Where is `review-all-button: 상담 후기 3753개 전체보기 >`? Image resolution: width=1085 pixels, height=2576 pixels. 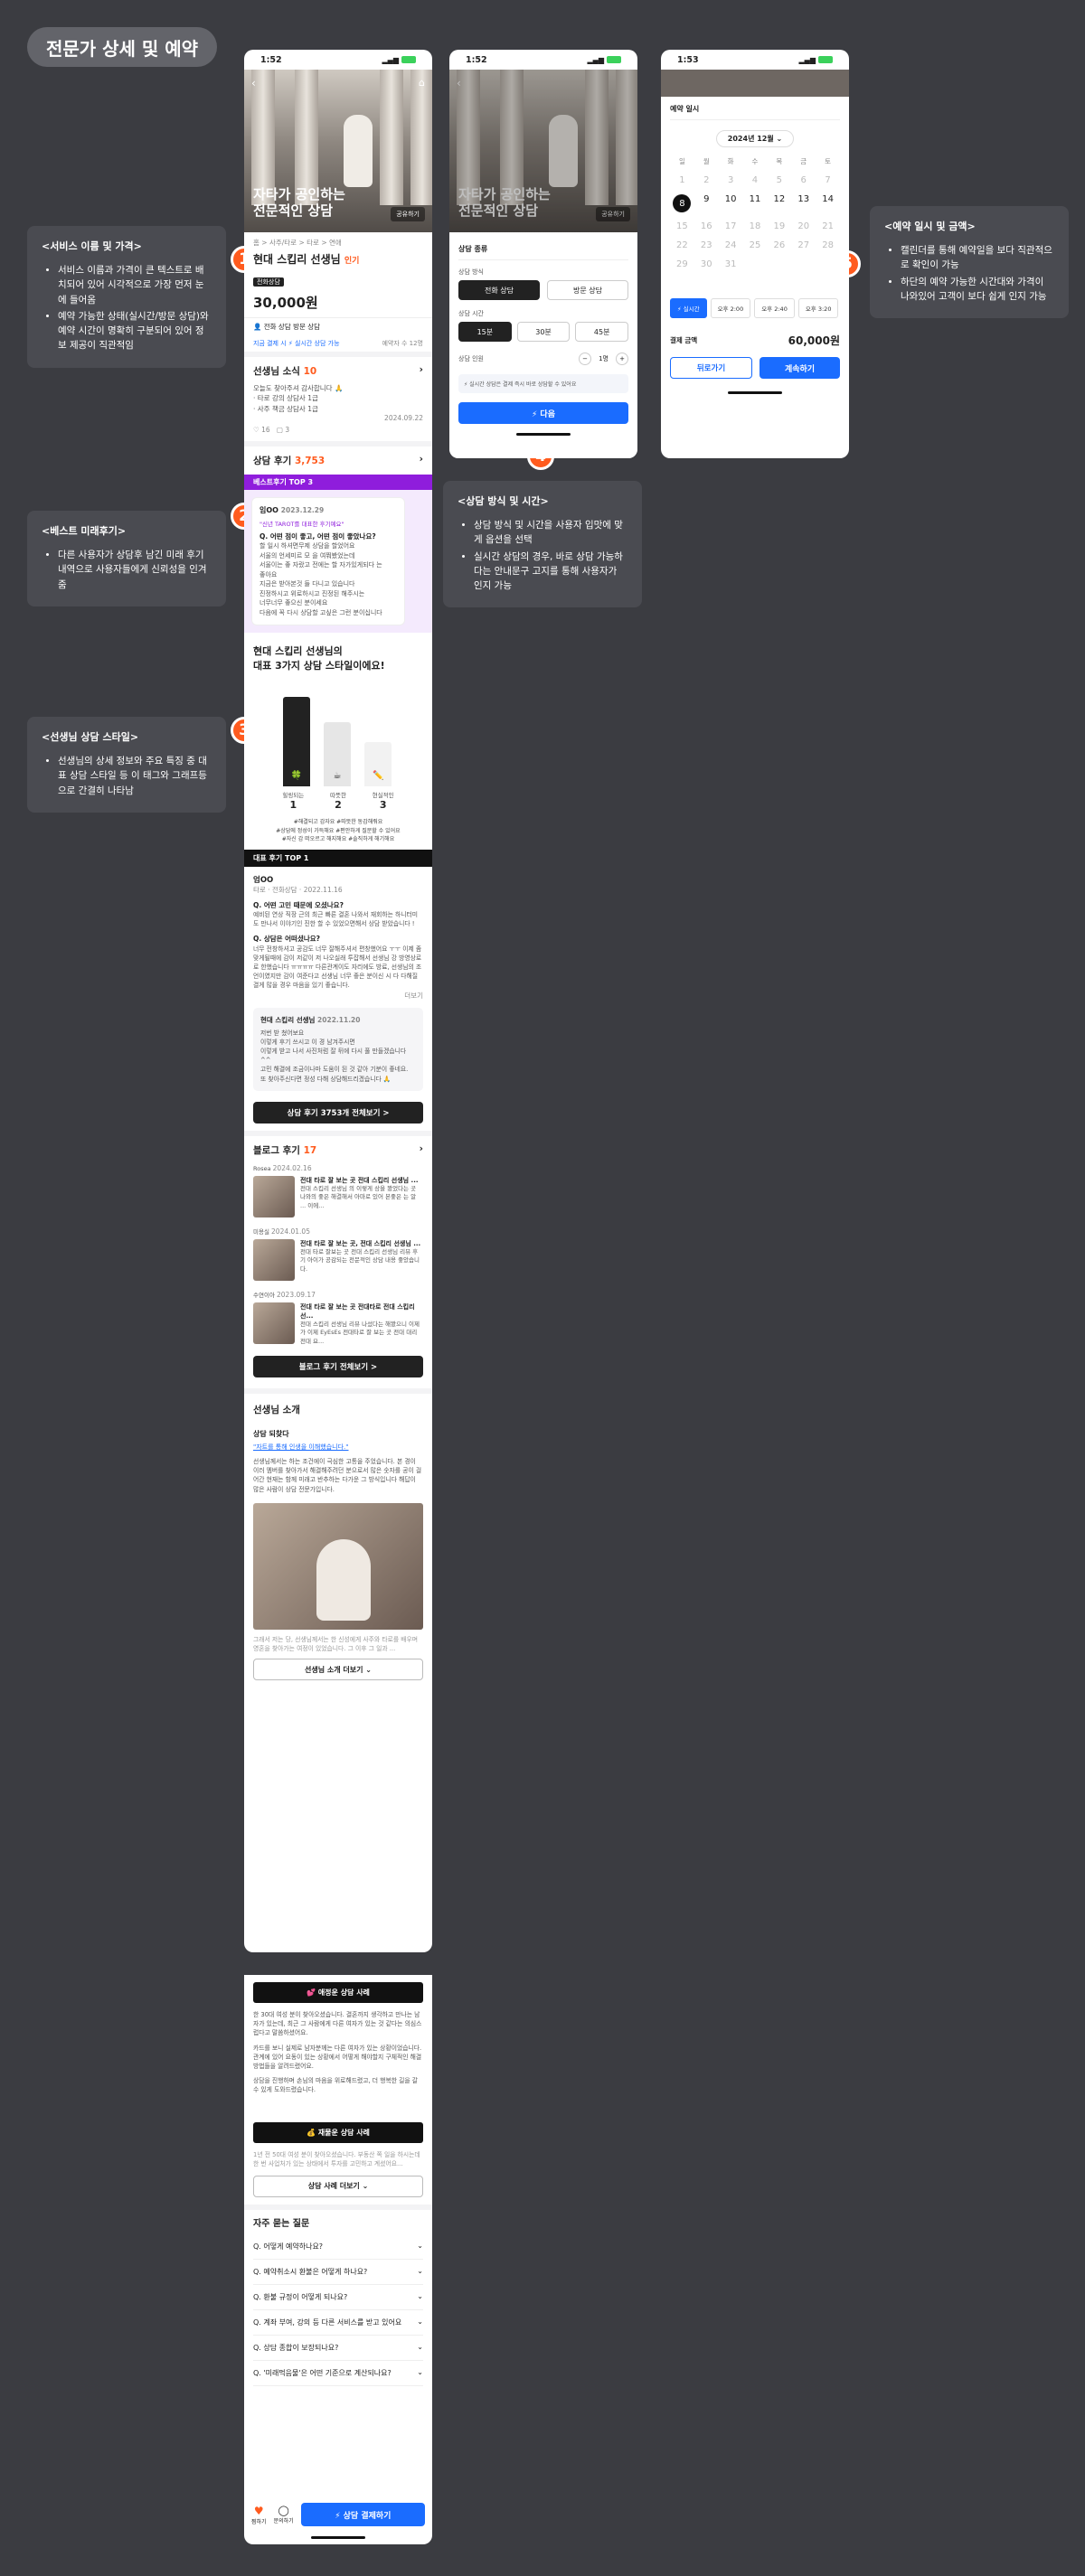
review-all-button: 상담 후기 3753개 전체보기 > is located at coordinates (338, 1112).